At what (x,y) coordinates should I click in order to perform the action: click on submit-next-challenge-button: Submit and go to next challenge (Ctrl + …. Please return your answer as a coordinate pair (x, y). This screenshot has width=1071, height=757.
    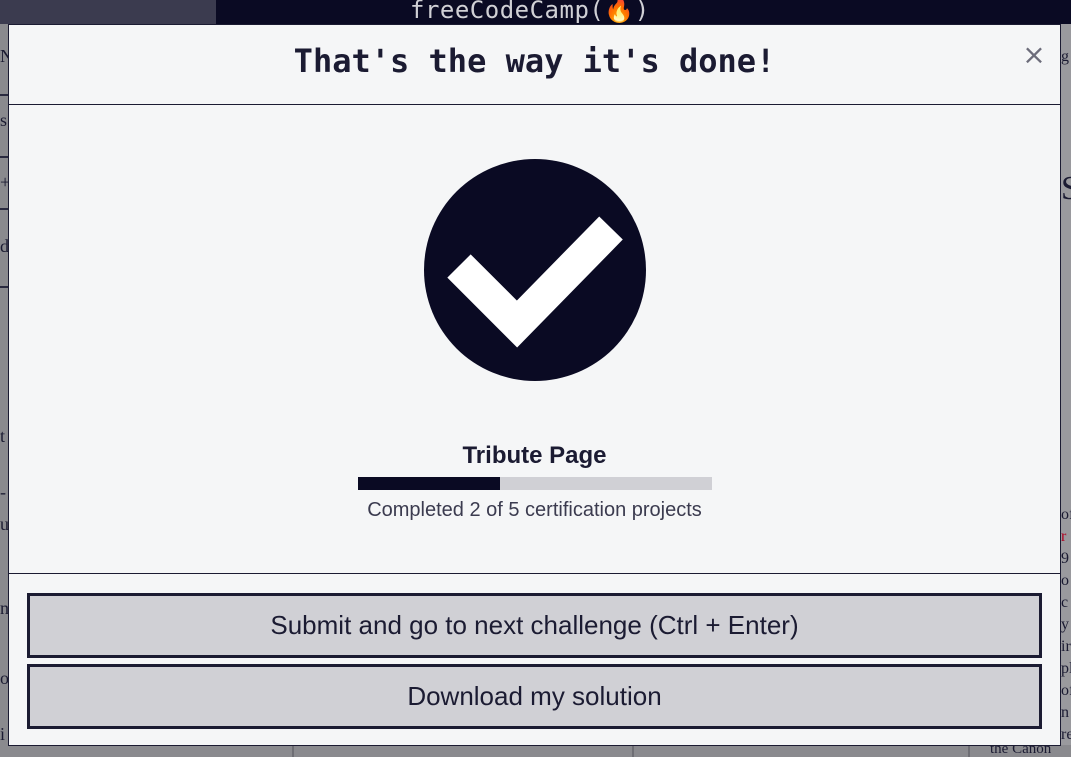
    Looking at the image, I should click on (534, 625).